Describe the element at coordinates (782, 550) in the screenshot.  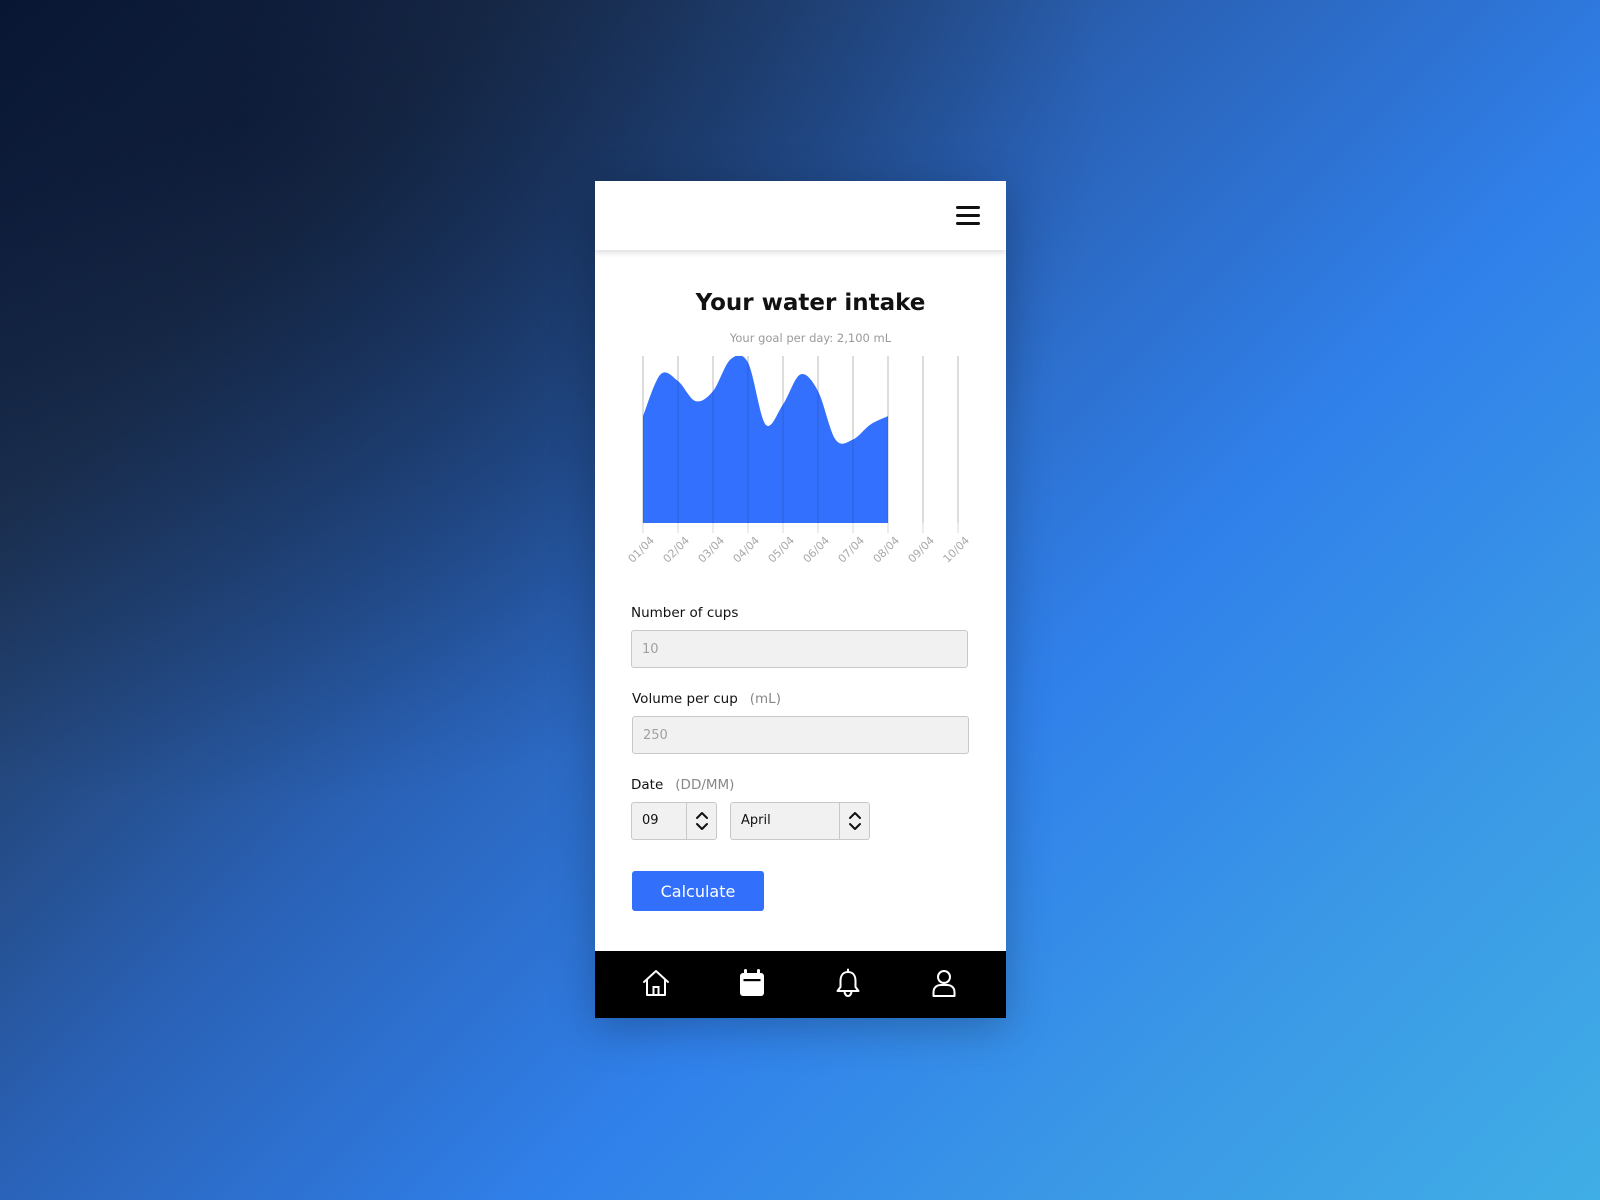
I see `x-tick-label: 05/04` at that location.